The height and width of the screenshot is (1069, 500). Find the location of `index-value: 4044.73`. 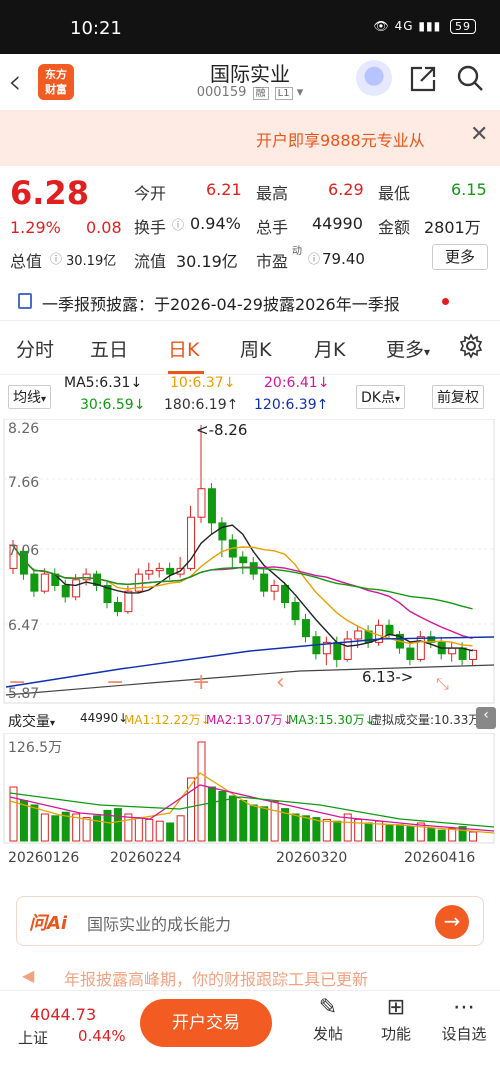

index-value: 4044.73 is located at coordinates (63, 1014).